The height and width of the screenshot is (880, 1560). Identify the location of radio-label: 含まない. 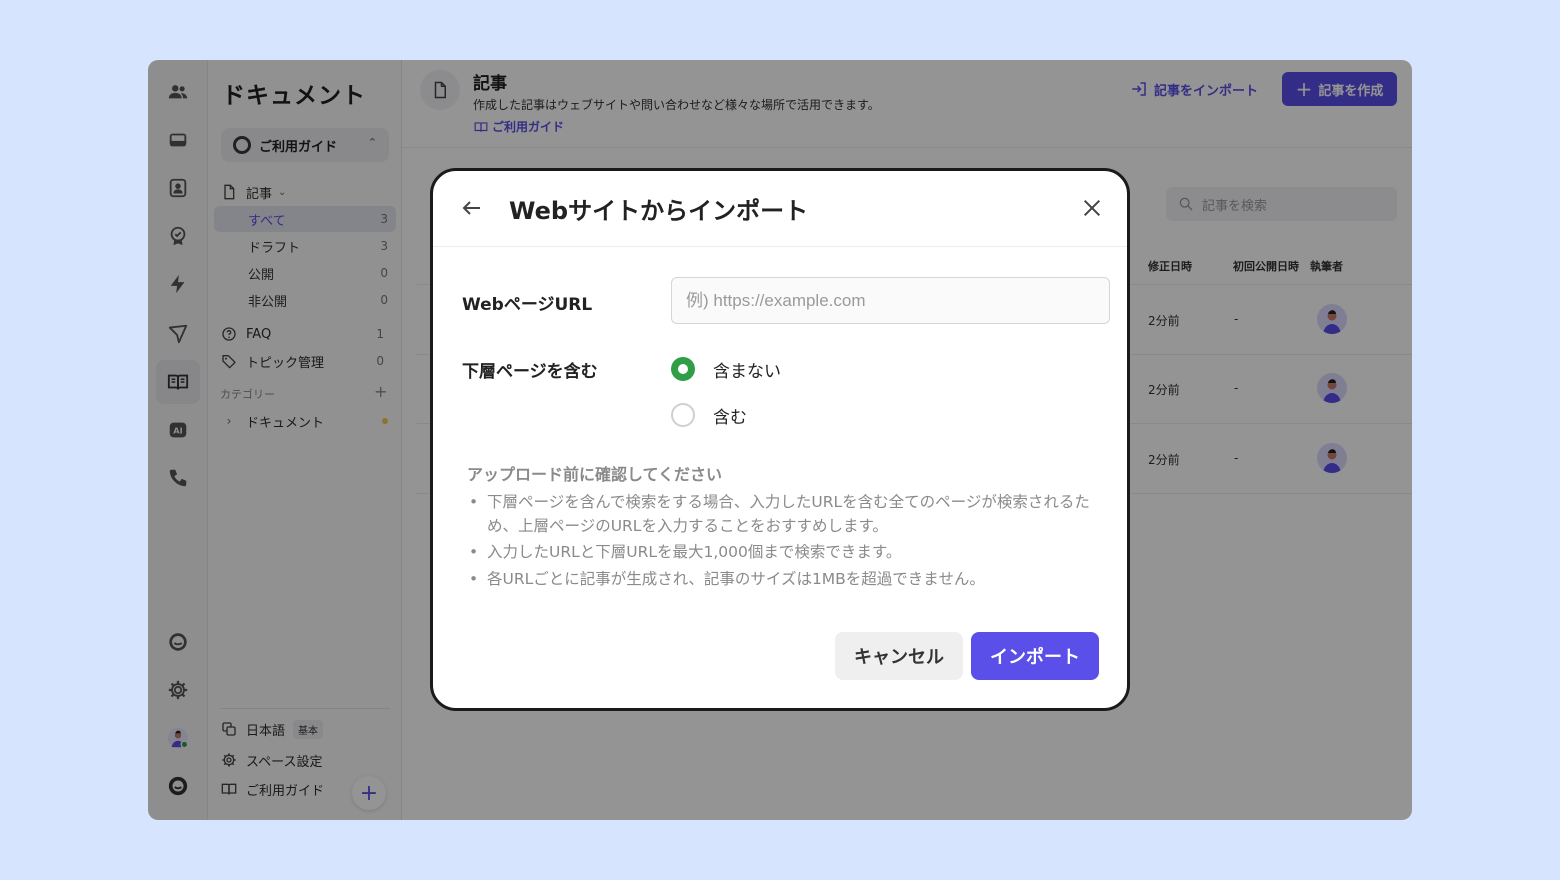
(747, 371).